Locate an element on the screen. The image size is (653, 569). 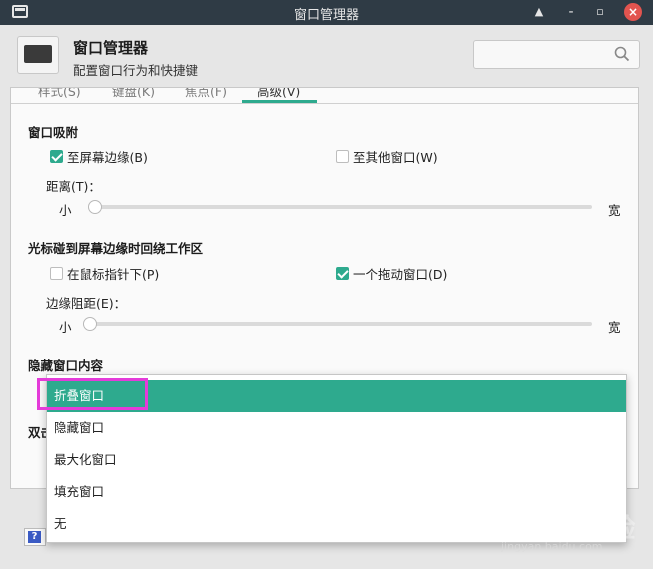
edge-resistance-slider is located at coordinates (337, 324).